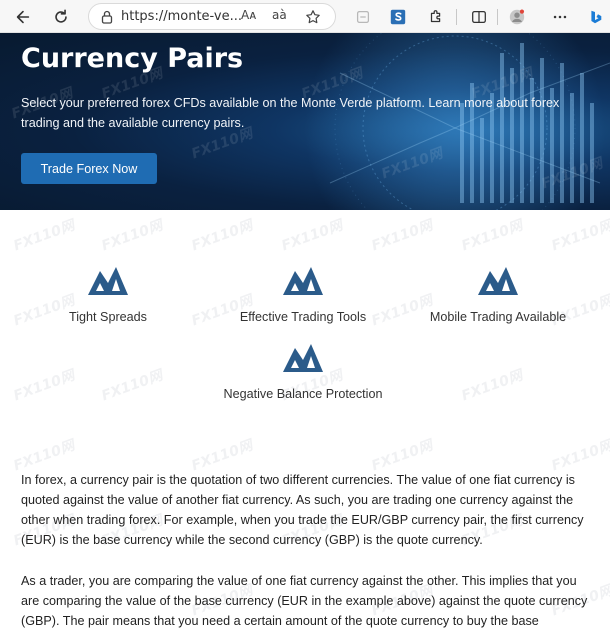  I want to click on profile-avatar, so click(517, 17).